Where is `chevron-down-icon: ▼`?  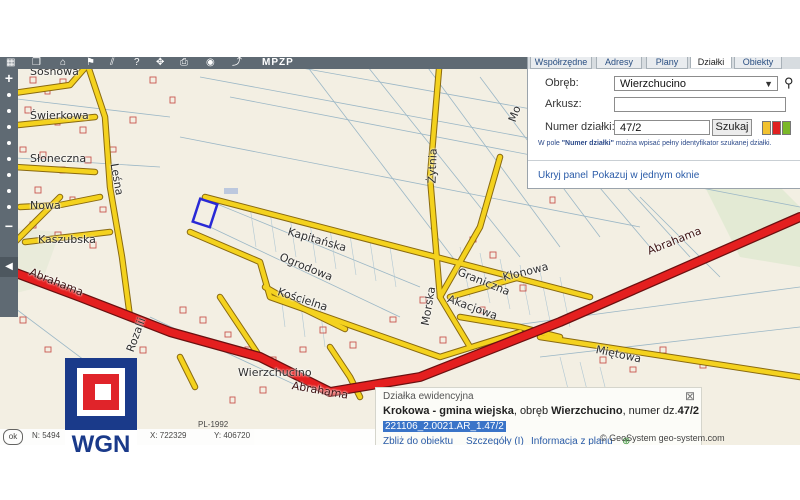
chevron-down-icon: ▼ is located at coordinates (768, 84).